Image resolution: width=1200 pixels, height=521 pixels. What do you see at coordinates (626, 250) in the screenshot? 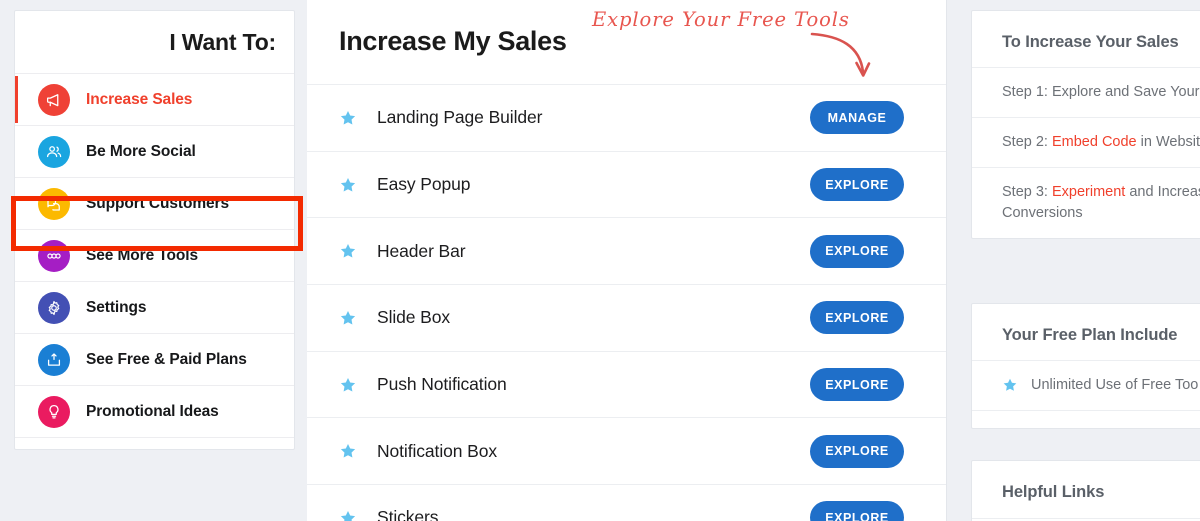
I see `tool-row: Header Bar EXPLORE` at bounding box center [626, 250].